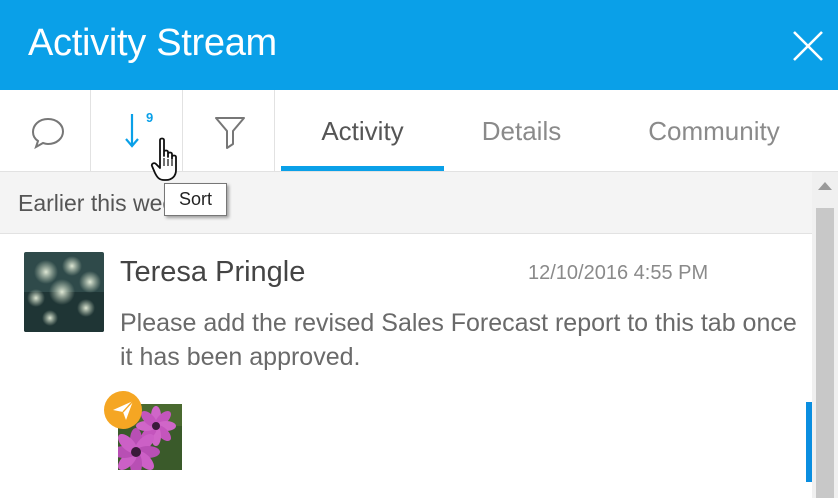 Image resolution: width=838 pixels, height=498 pixels. I want to click on avatar, so click(64, 292).